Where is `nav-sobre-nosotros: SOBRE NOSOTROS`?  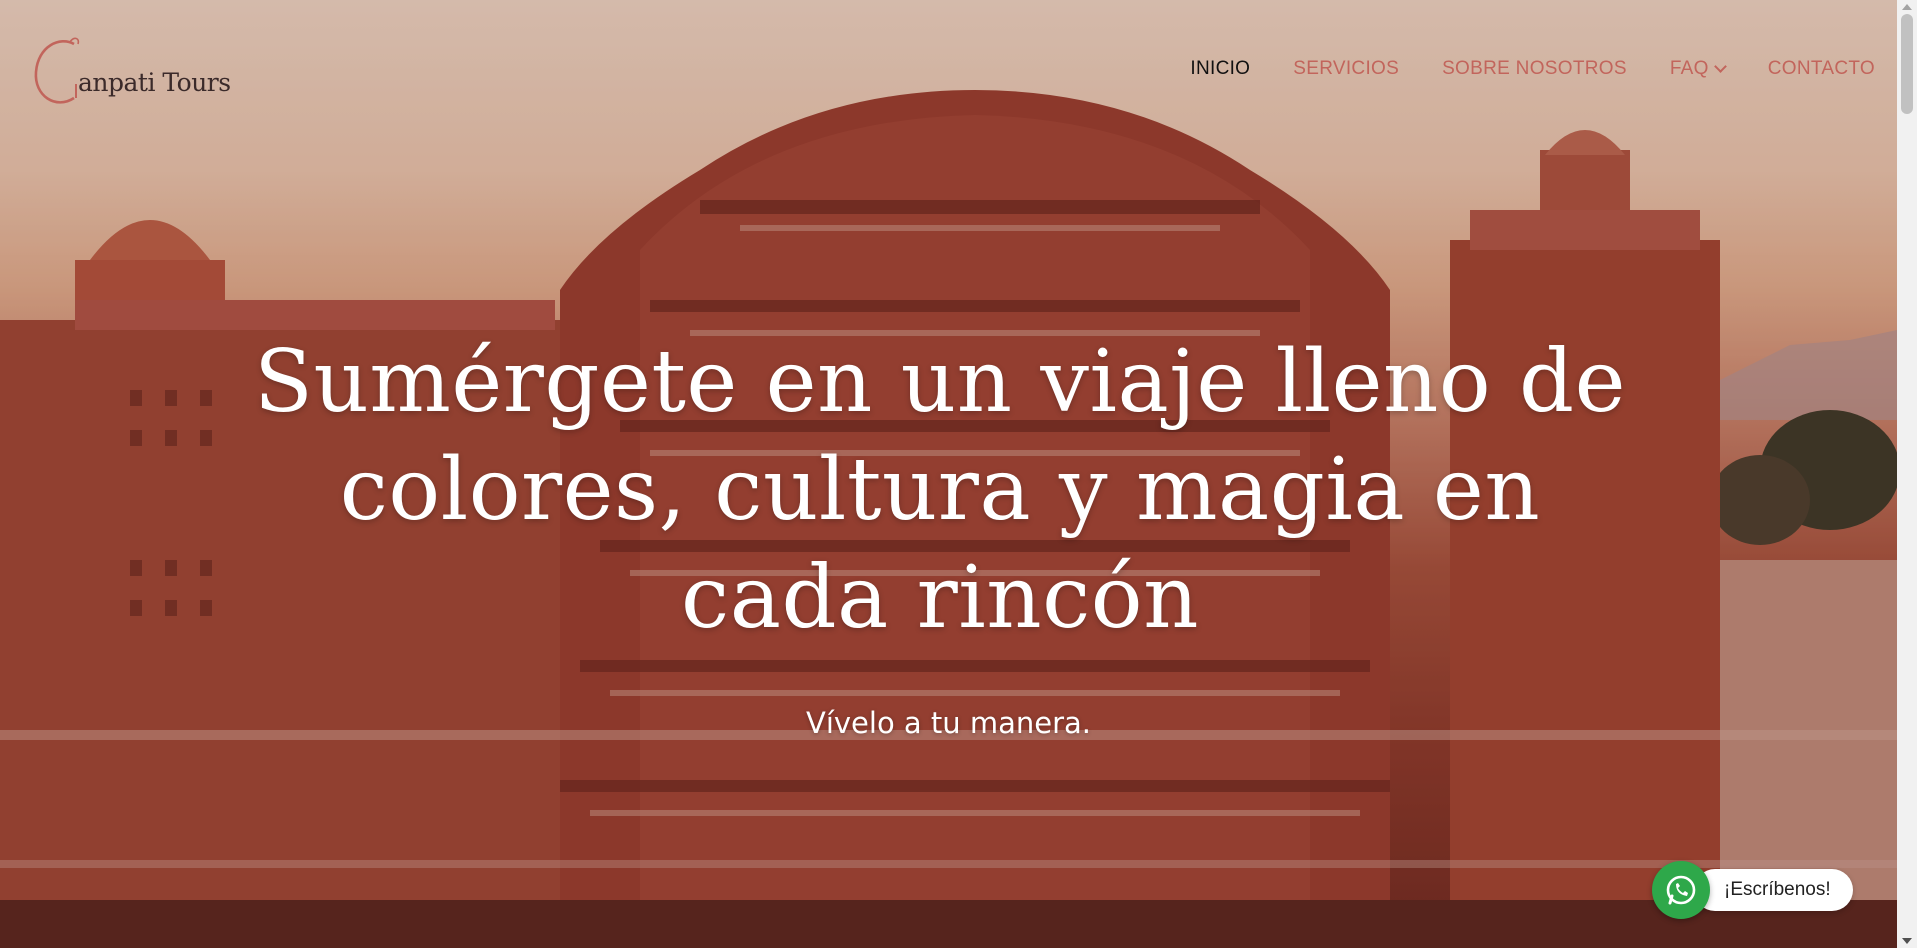
nav-sobre-nosotros: SOBRE NOSOTROS is located at coordinates (1534, 69).